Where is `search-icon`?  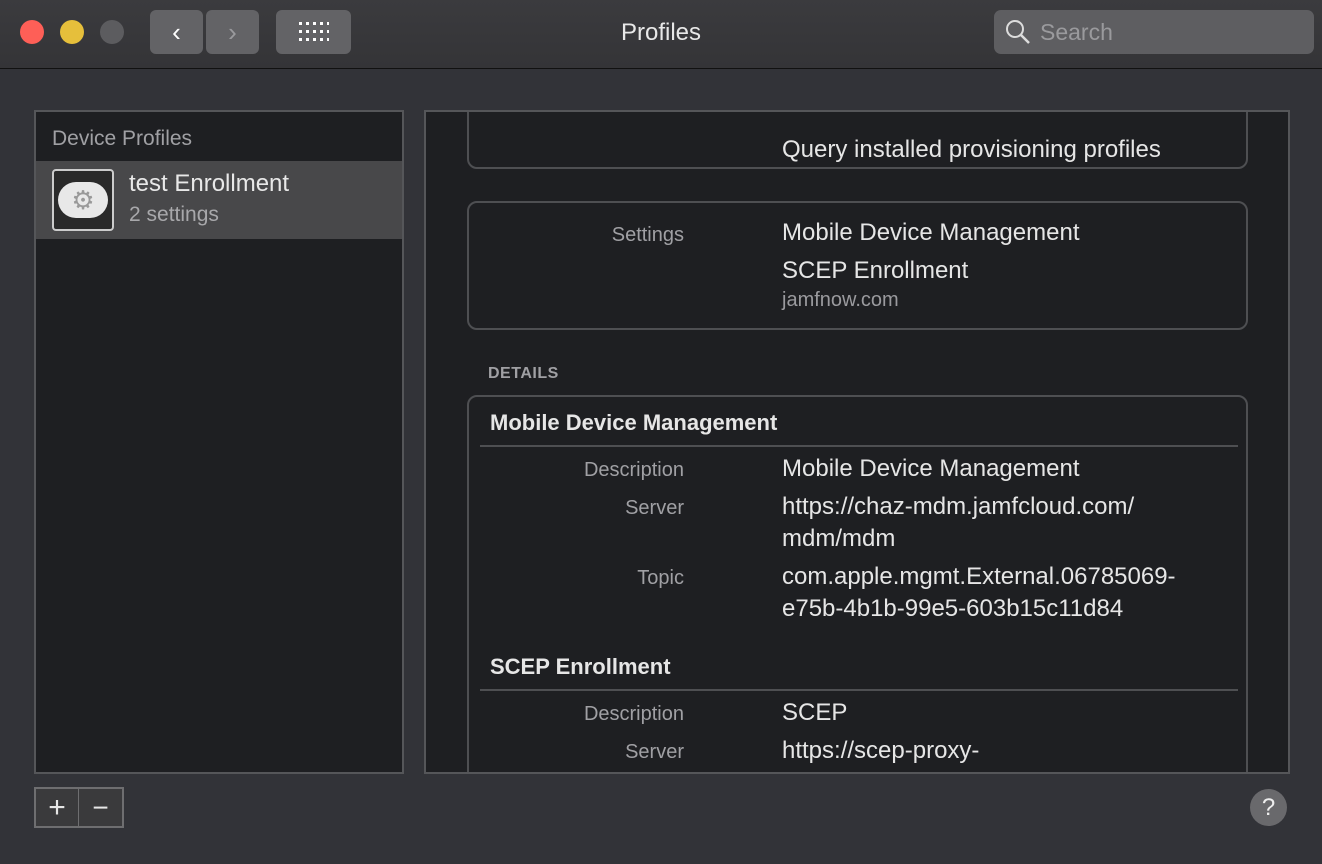
search-icon is located at coordinates (1018, 32).